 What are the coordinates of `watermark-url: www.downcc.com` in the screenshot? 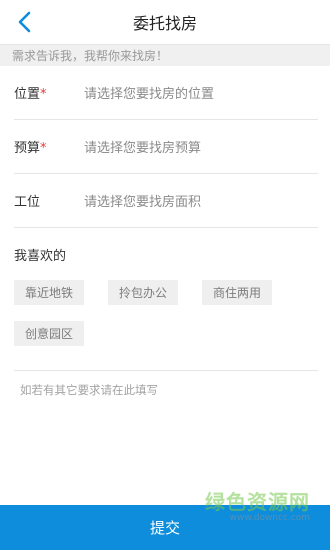 It's located at (269, 518).